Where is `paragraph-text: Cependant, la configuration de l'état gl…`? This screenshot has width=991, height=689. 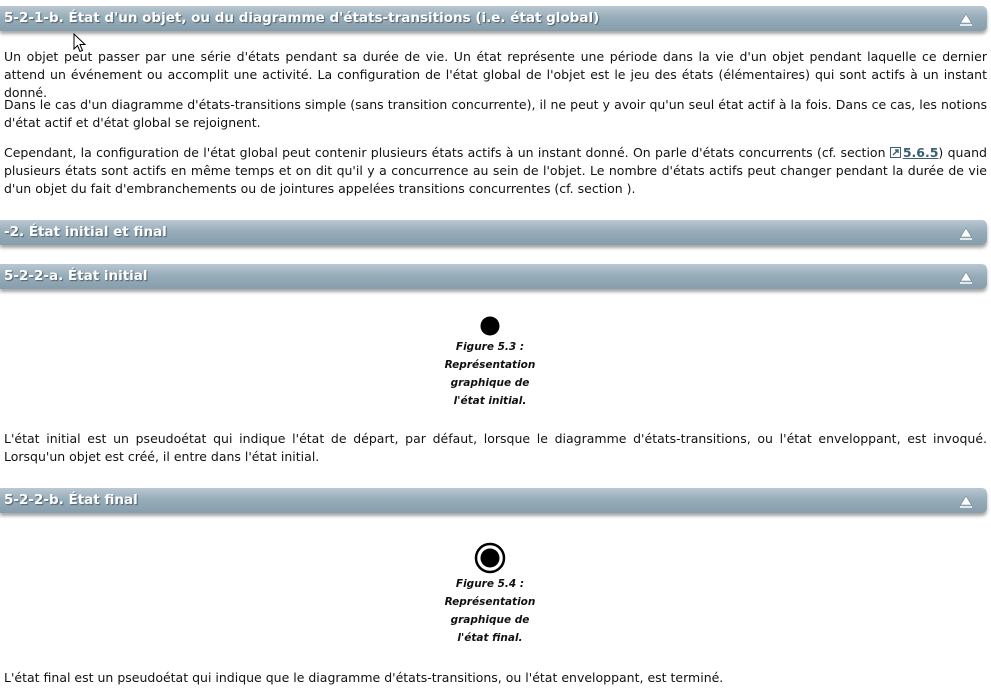 paragraph-text: Cependant, la configuration de l'état gl… is located at coordinates (447, 152).